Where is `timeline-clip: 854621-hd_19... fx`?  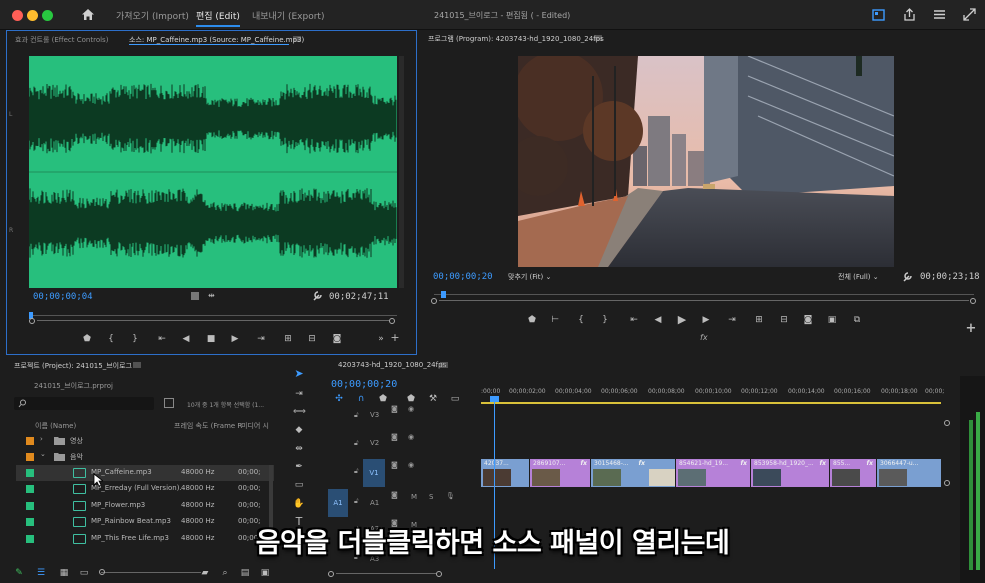 timeline-clip: 854621-hd_19... fx is located at coordinates (713, 473).